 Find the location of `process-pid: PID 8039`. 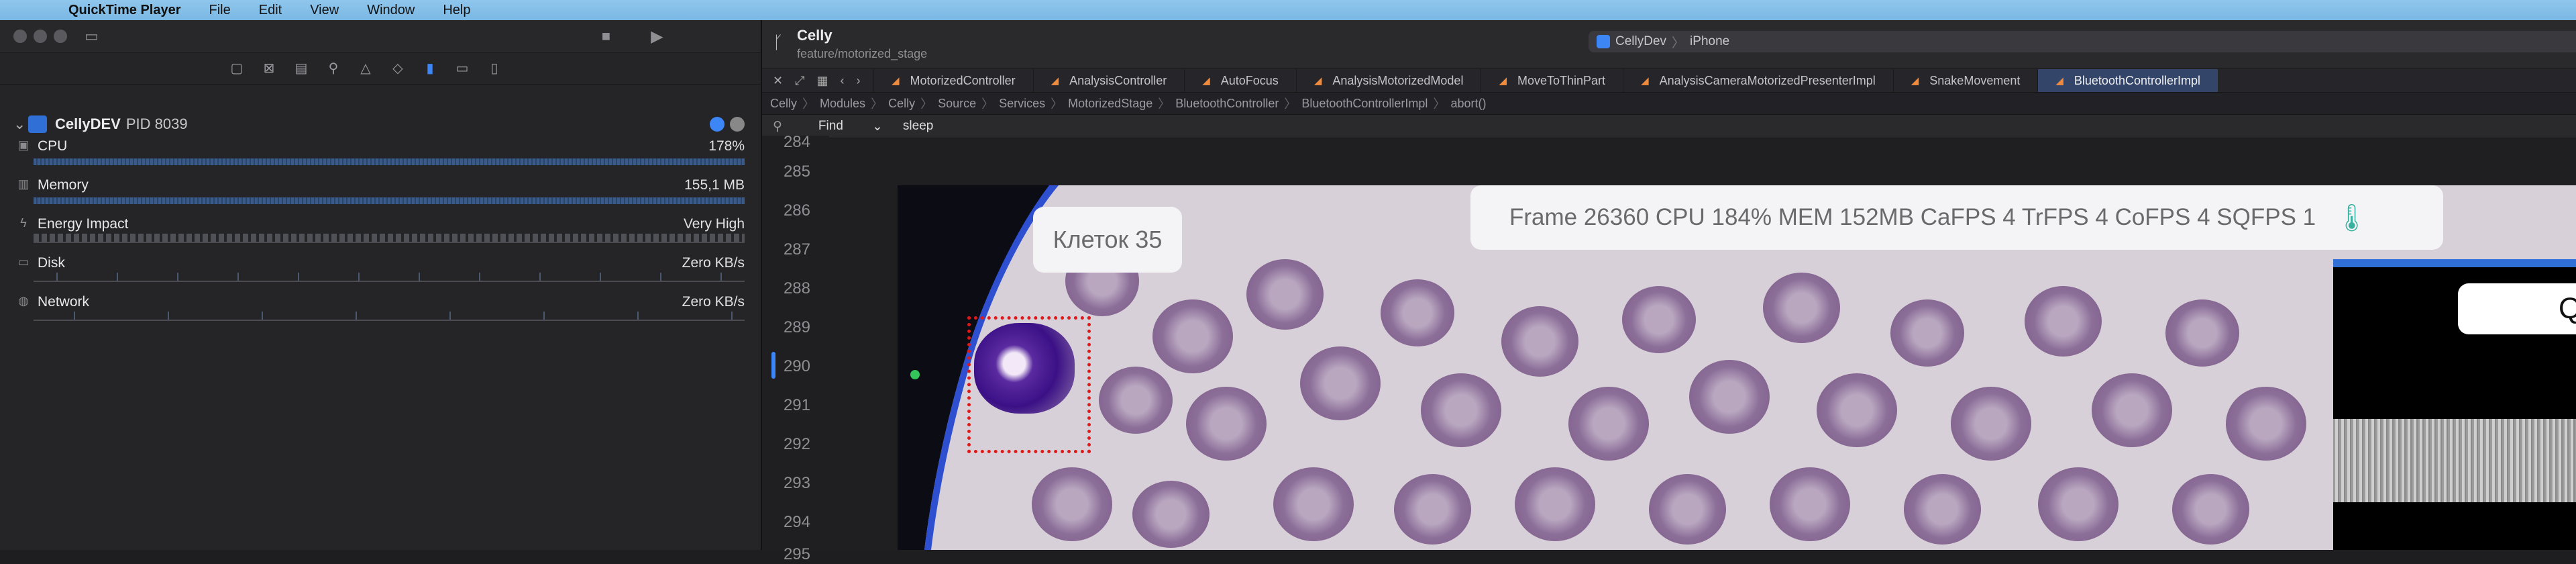

process-pid: PID 8039 is located at coordinates (156, 123).